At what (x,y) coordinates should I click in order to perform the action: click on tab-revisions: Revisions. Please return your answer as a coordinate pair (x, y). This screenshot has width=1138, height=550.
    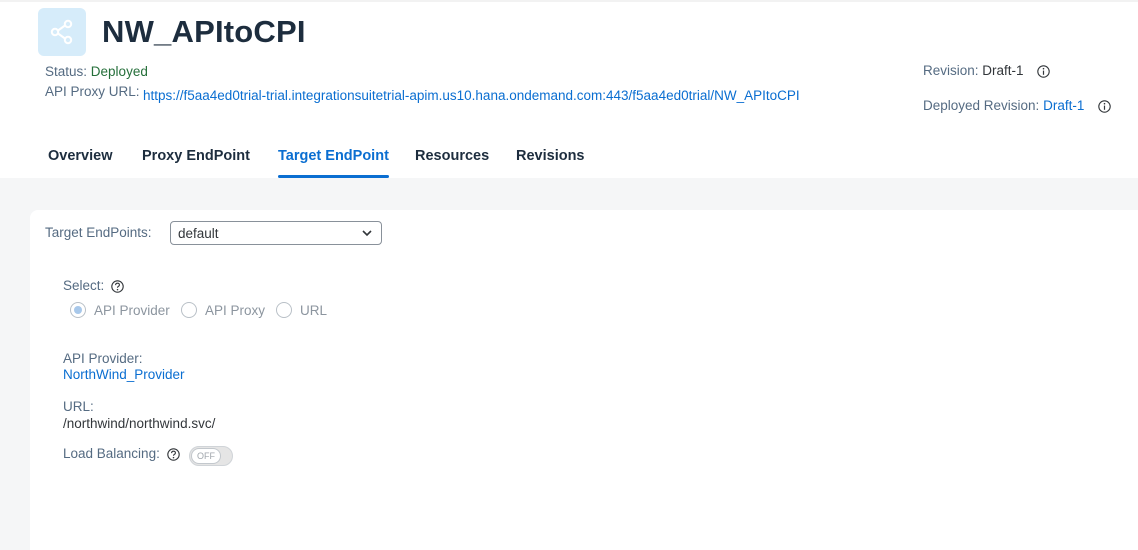
    Looking at the image, I should click on (550, 156).